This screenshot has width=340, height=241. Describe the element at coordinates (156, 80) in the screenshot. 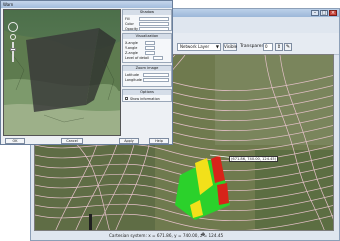

I see `longitude-input` at that location.